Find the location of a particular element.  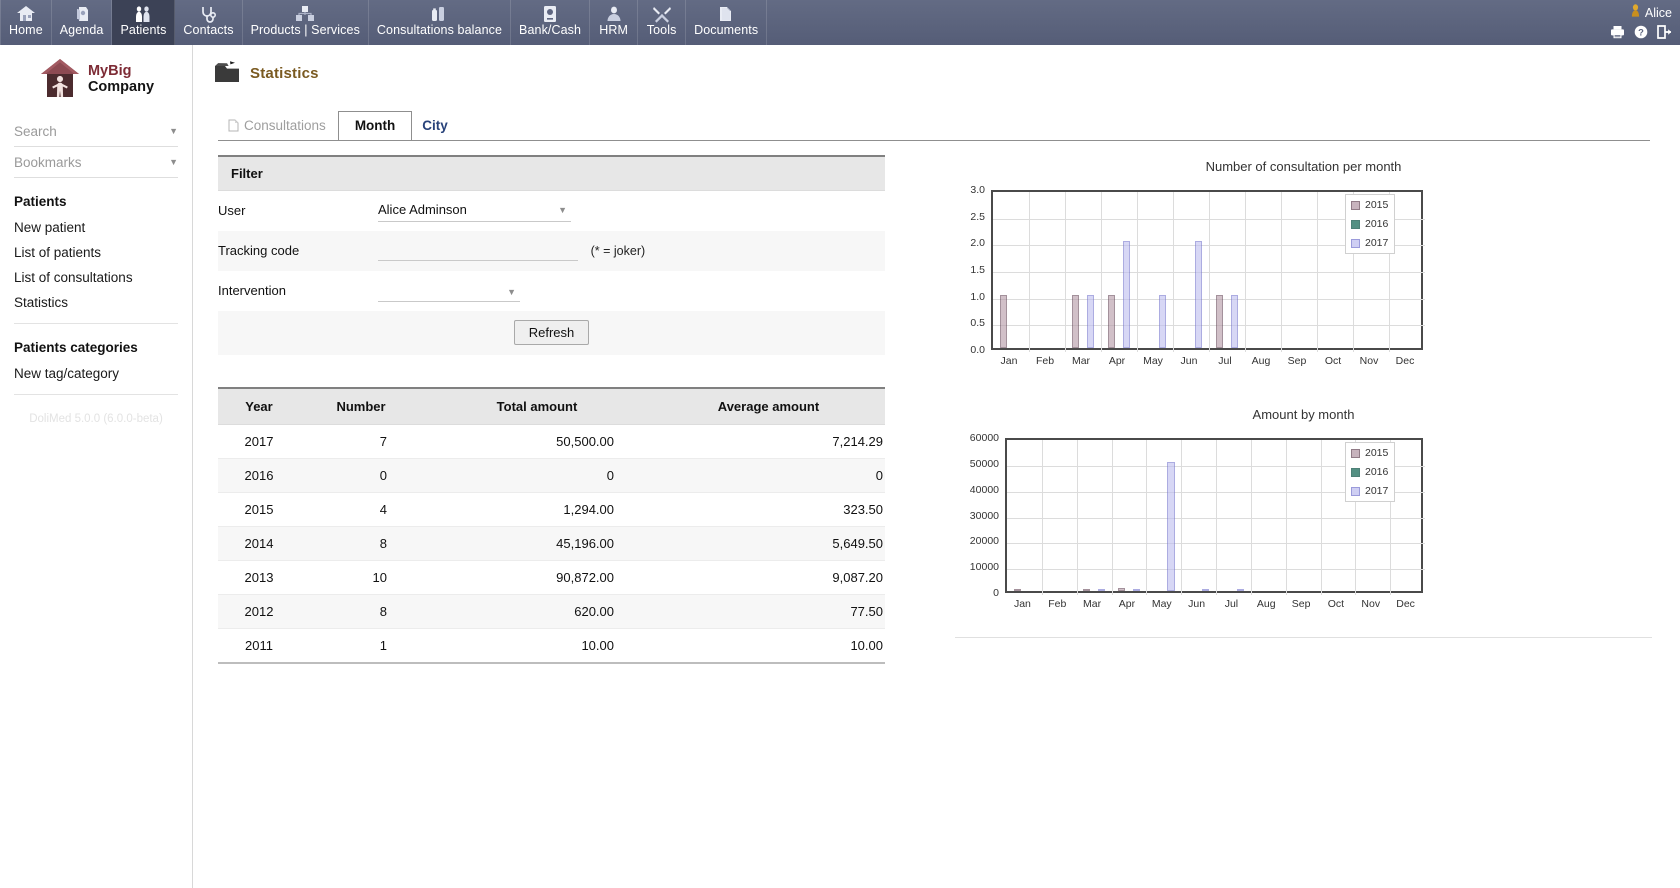

logo-line-1: MyBig is located at coordinates (109, 71).